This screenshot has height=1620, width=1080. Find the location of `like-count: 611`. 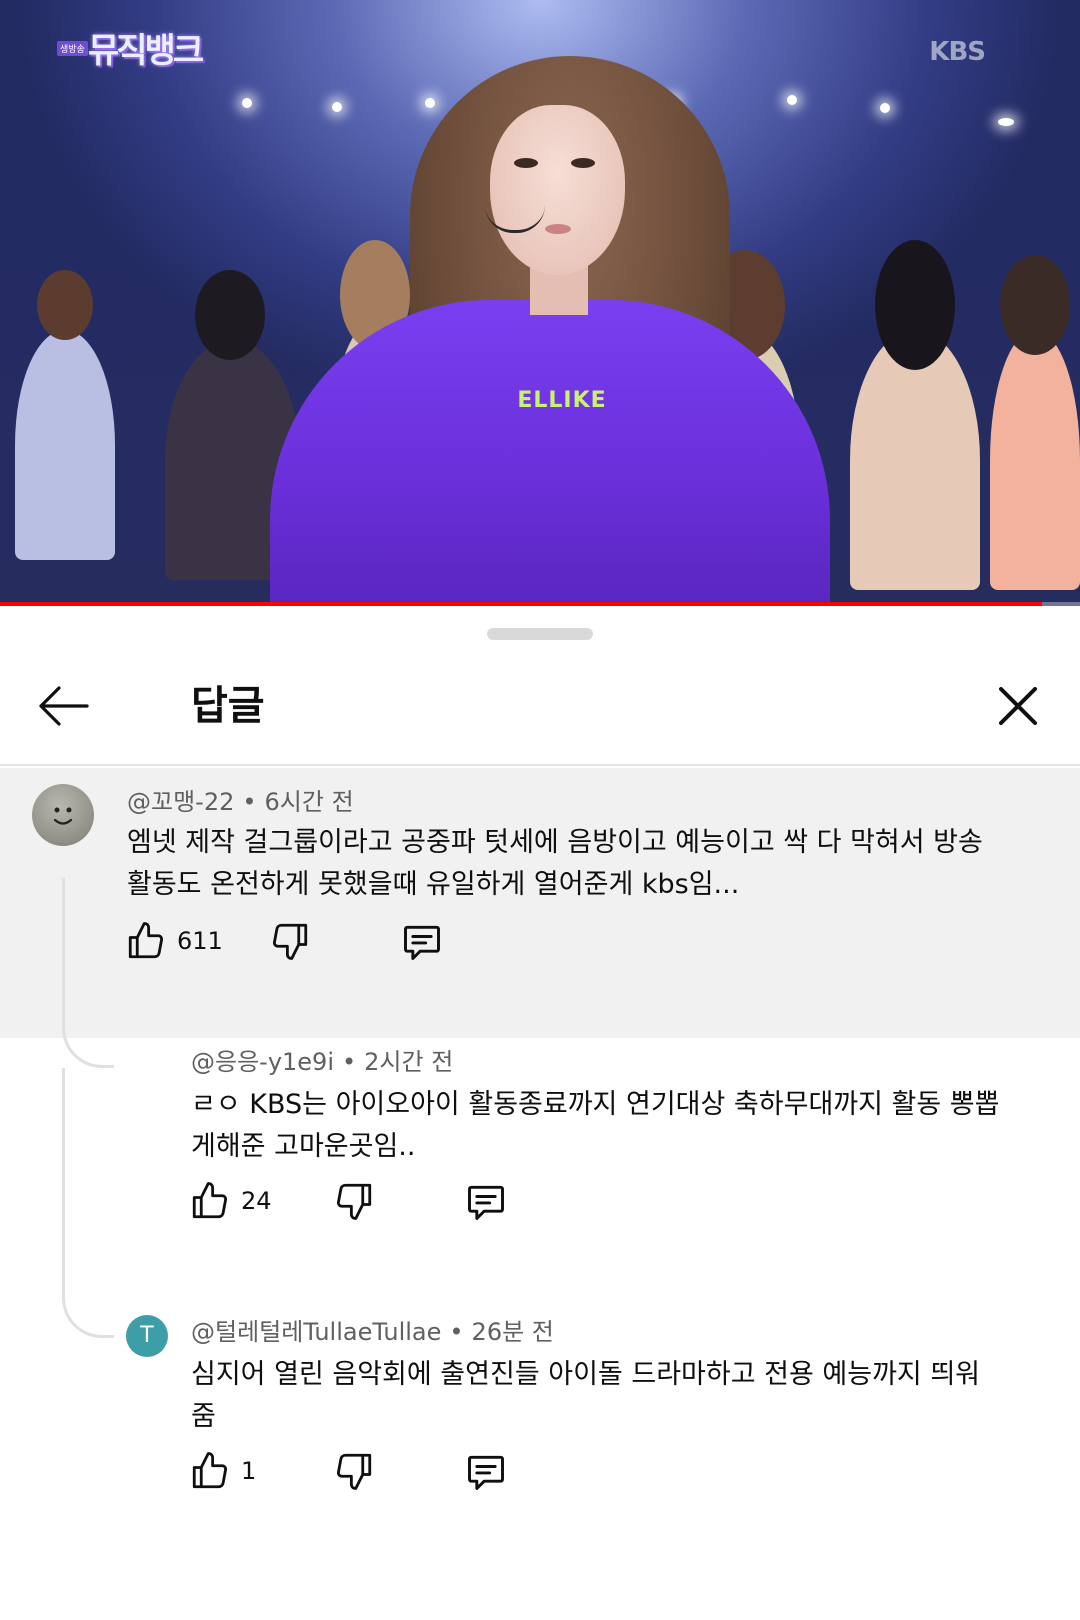

like-count: 611 is located at coordinates (200, 941).